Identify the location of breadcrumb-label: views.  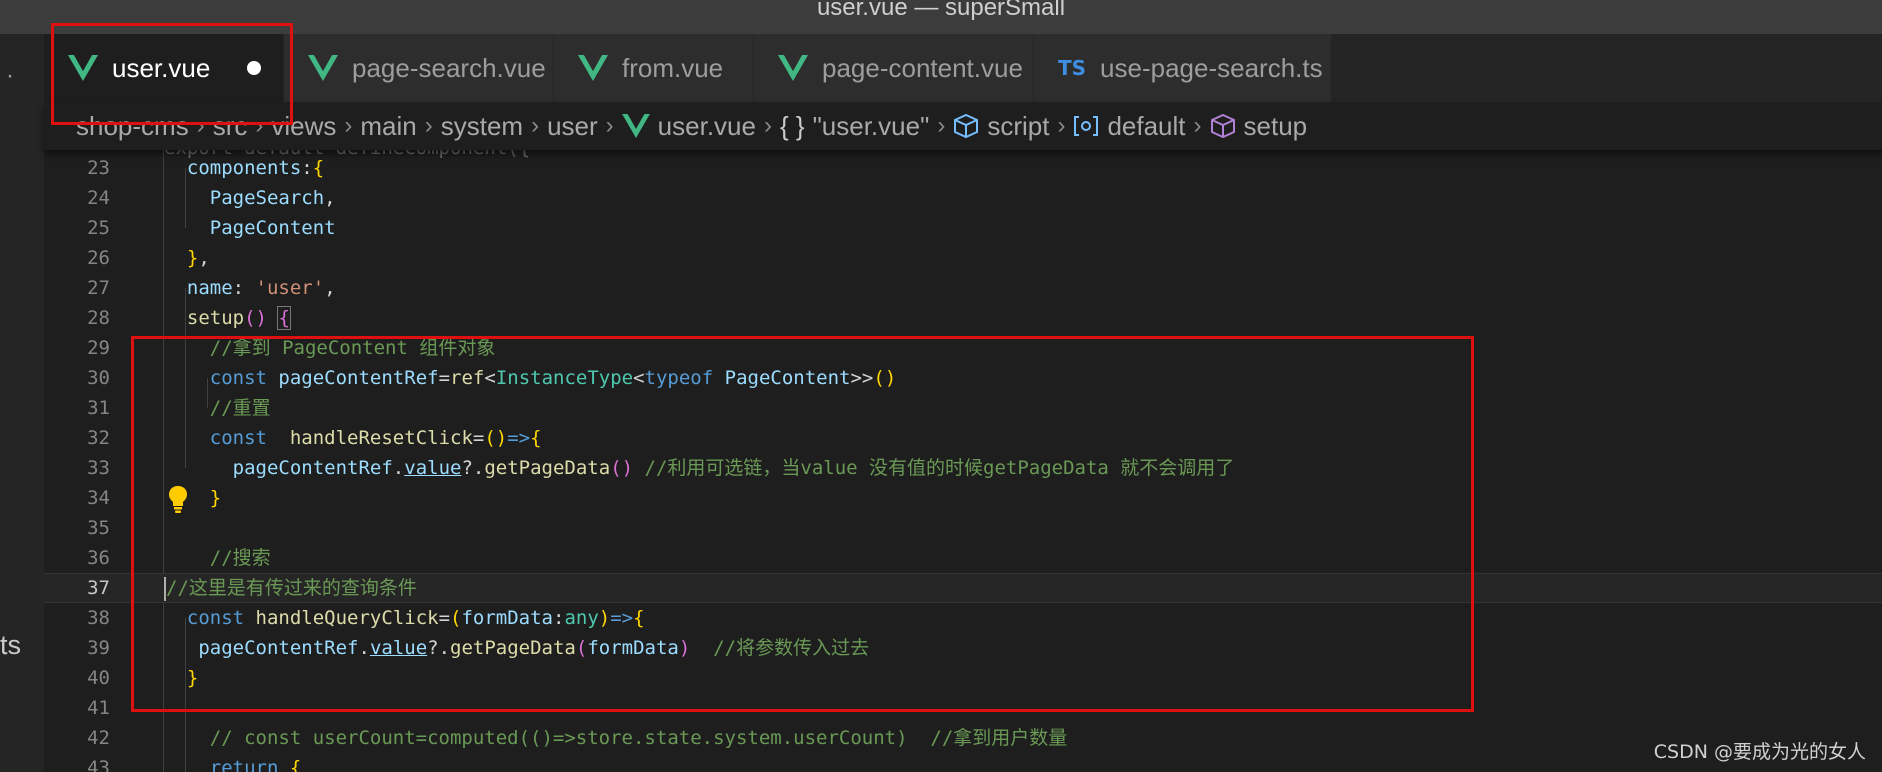
(304, 125).